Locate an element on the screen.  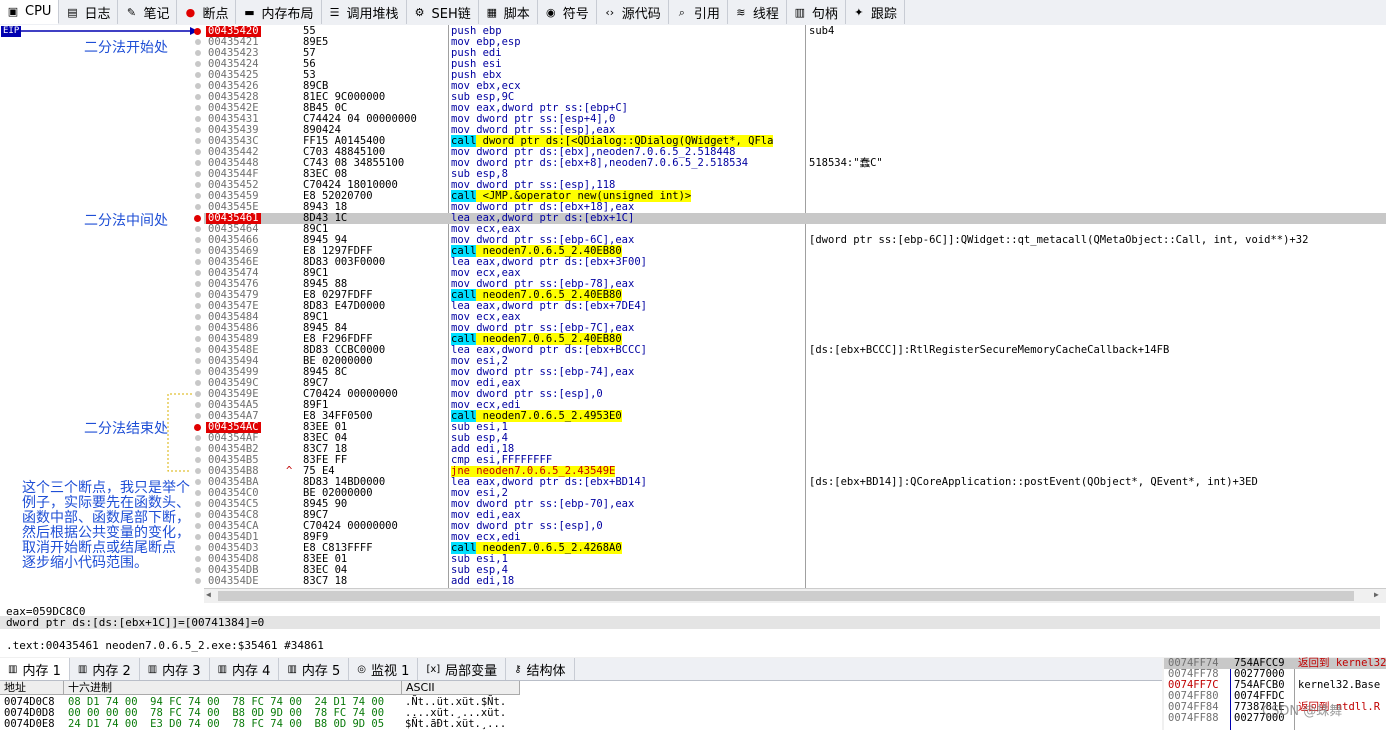
disasm-row: 00435420 55 push ebp sub4 is located at coordinates (795, 31).